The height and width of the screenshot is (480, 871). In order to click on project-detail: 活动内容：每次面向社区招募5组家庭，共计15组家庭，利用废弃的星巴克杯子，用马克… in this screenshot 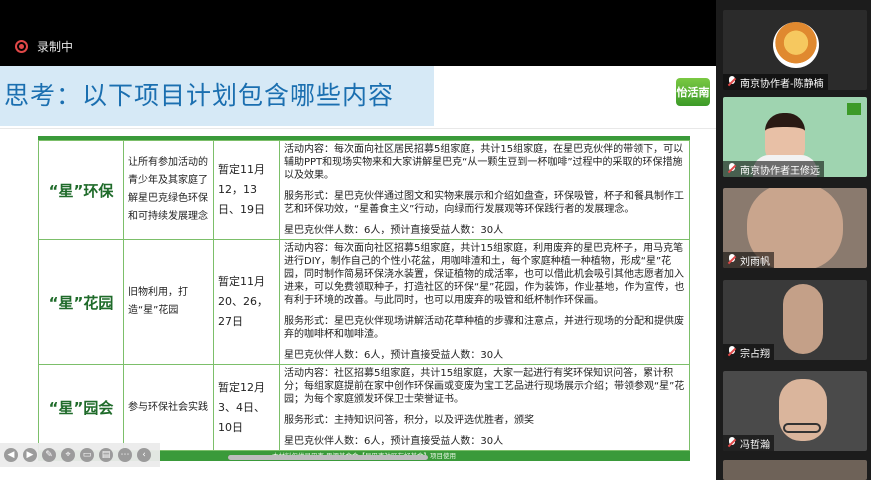, I will do `click(484, 302)`.